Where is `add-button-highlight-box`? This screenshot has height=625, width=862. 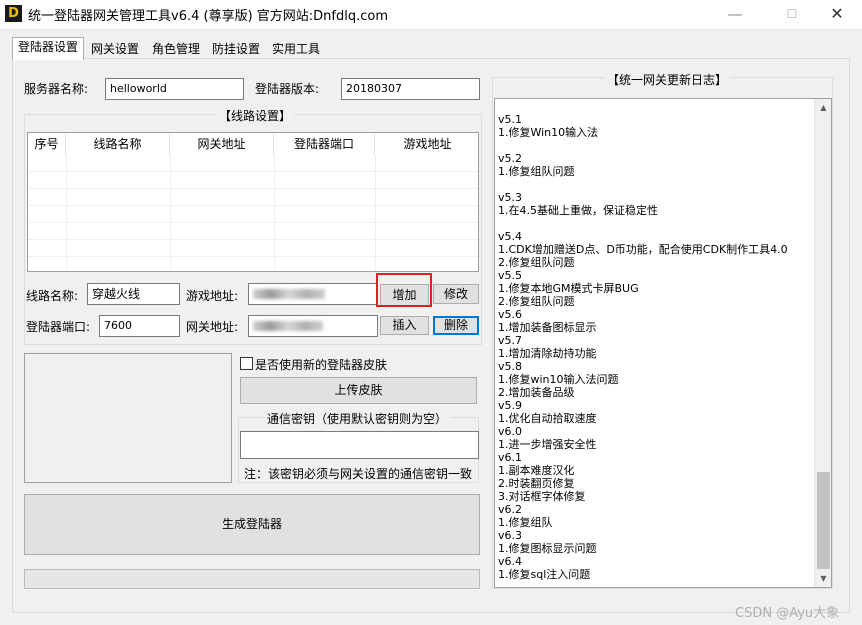
add-button-highlight-box is located at coordinates (404, 290).